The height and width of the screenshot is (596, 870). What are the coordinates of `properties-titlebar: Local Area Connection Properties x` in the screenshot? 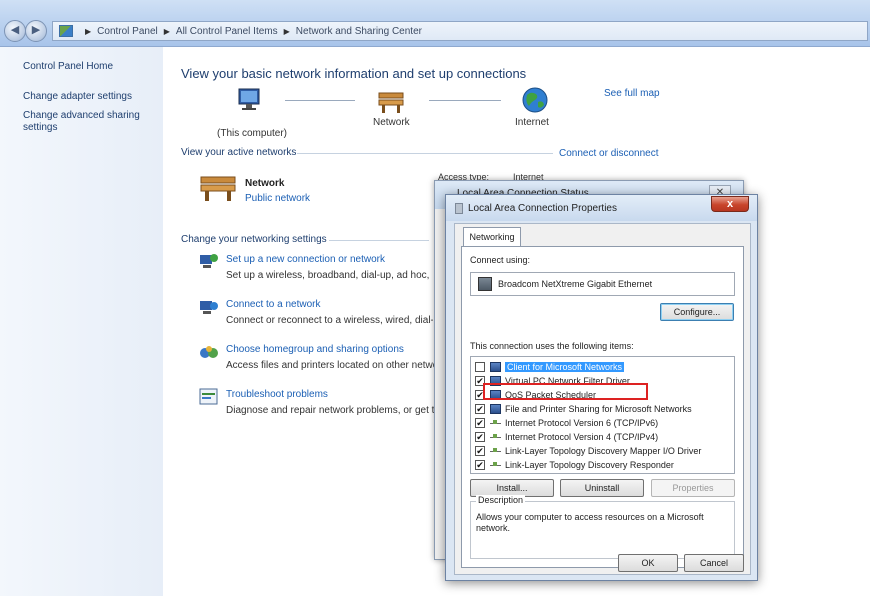 It's located at (601, 208).